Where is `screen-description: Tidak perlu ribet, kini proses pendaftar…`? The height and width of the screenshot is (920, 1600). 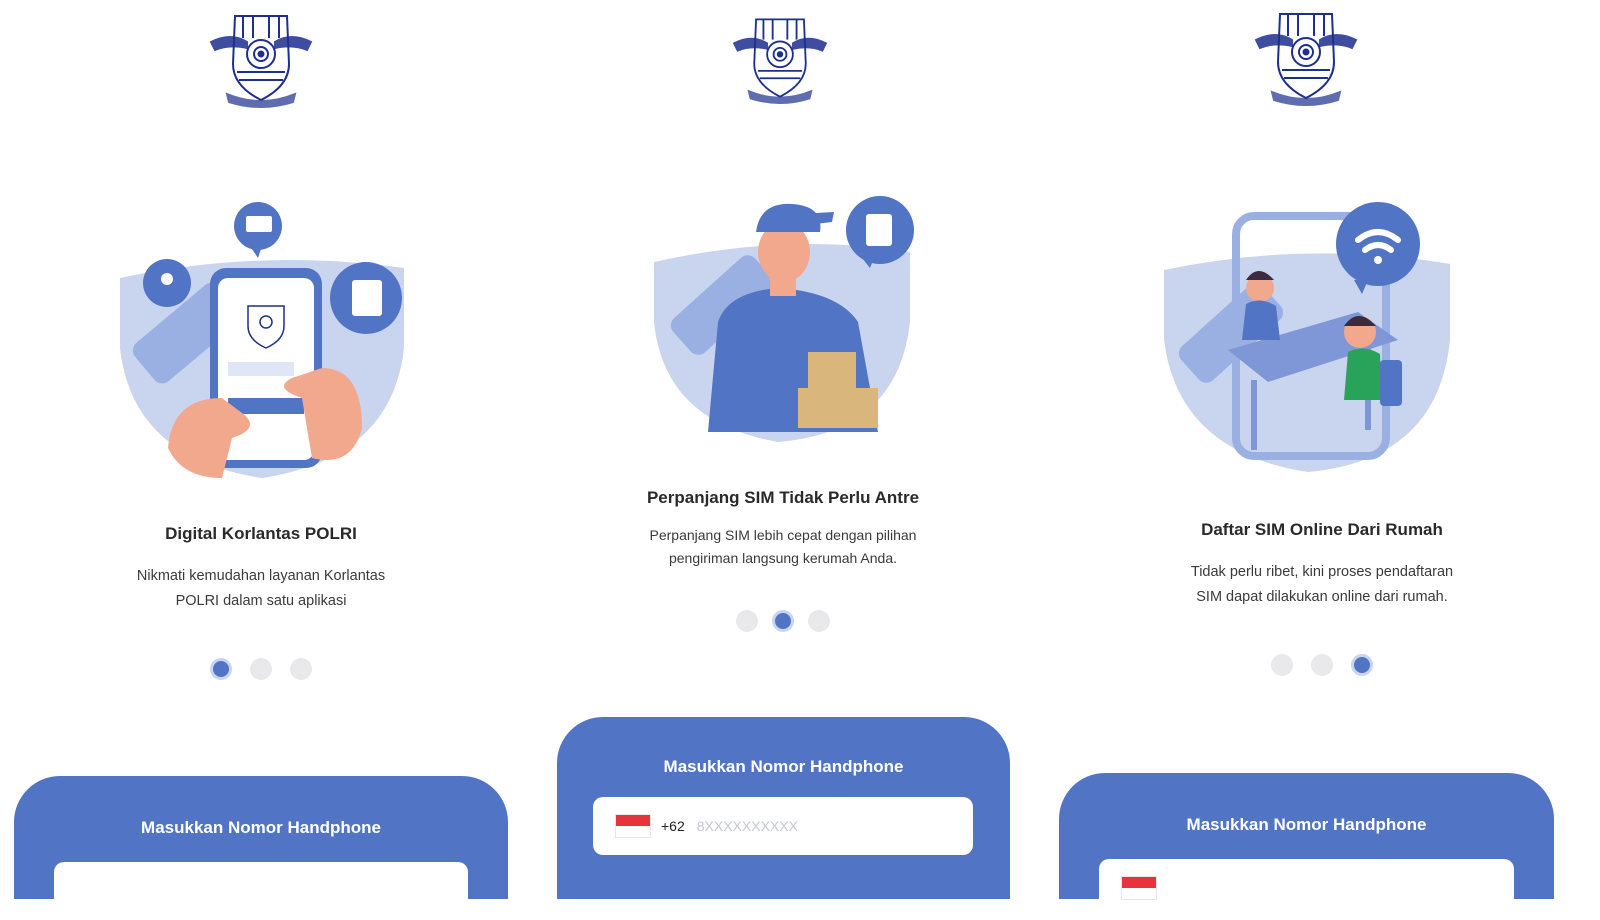
screen-description: Tidak perlu ribet, kini proses pendaftar… is located at coordinates (1322, 585).